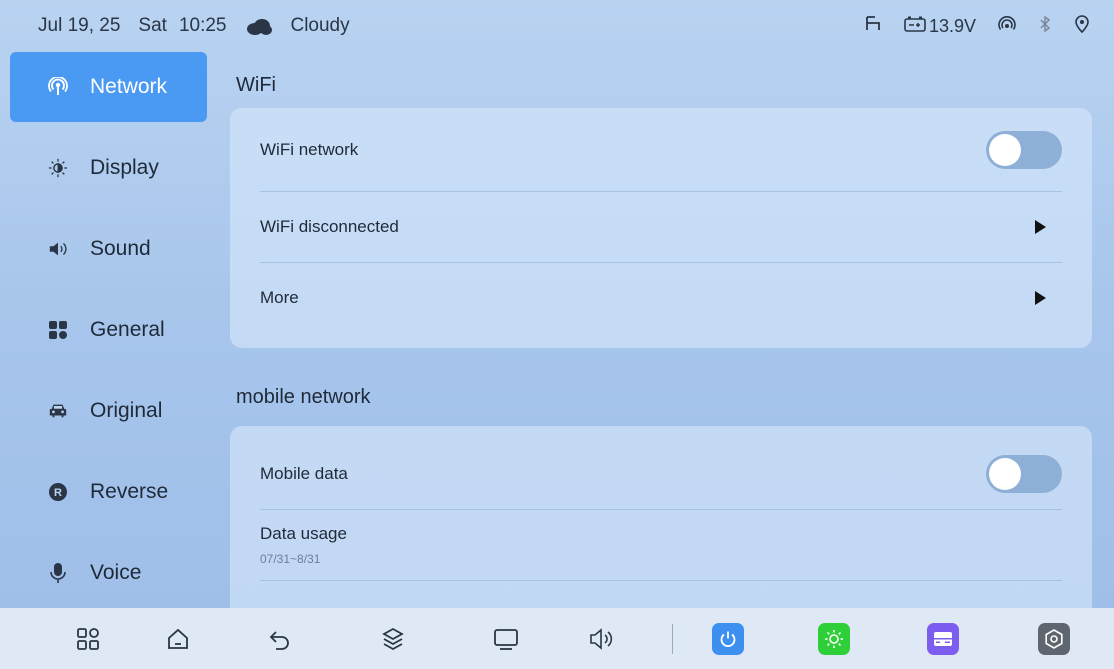 The height and width of the screenshot is (669, 1114). What do you see at coordinates (661, 298) in the screenshot?
I see `wifi-more-row: More` at bounding box center [661, 298].